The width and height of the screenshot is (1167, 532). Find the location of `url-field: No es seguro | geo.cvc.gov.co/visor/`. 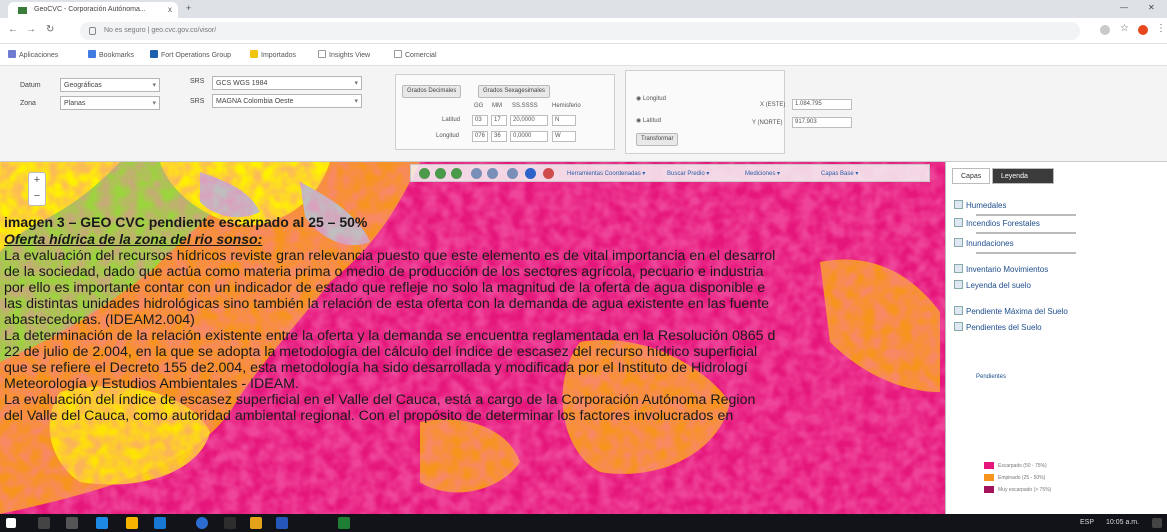

url-field: No es seguro | geo.cvc.gov.co/visor/ is located at coordinates (580, 31).